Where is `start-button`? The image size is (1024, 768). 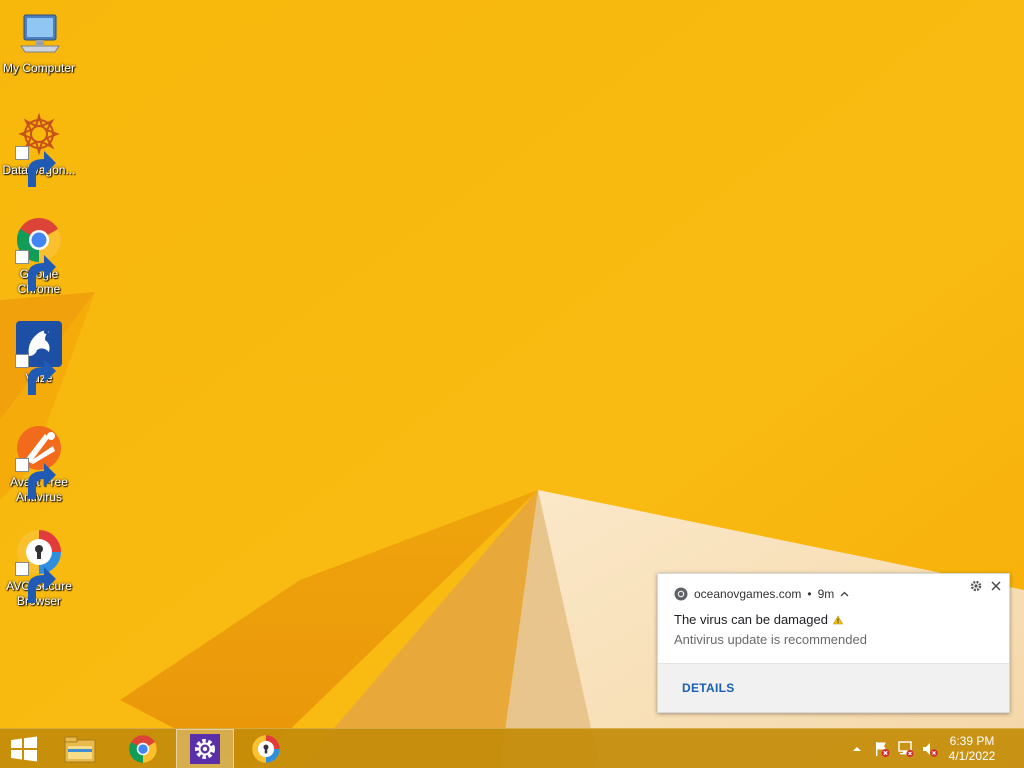
start-button is located at coordinates (24, 748).